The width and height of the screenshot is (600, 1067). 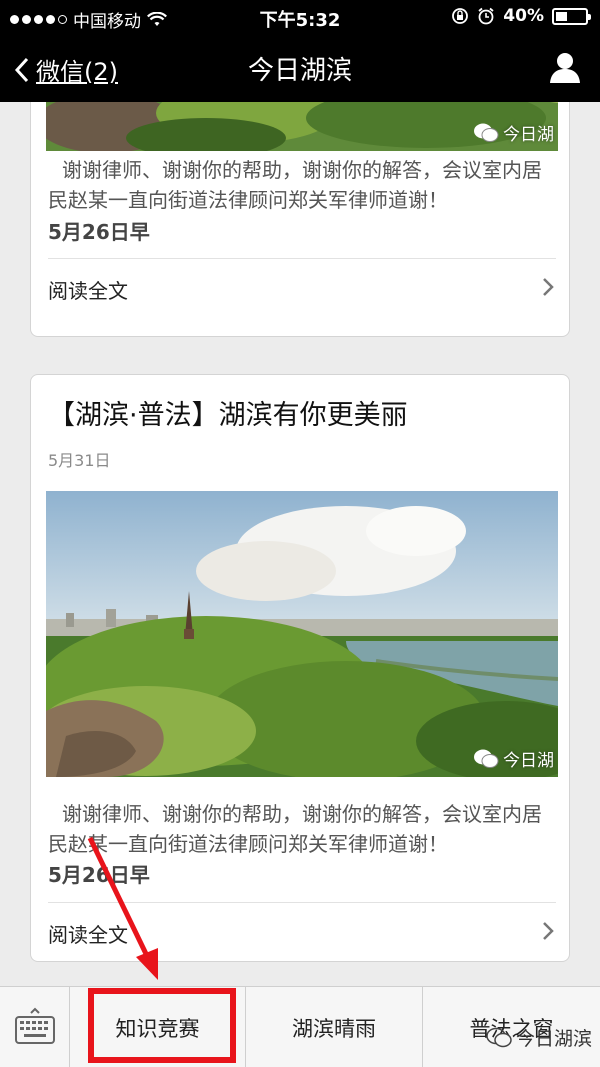 What do you see at coordinates (523, 16) in the screenshot?
I see `battery-percent: 40%` at bounding box center [523, 16].